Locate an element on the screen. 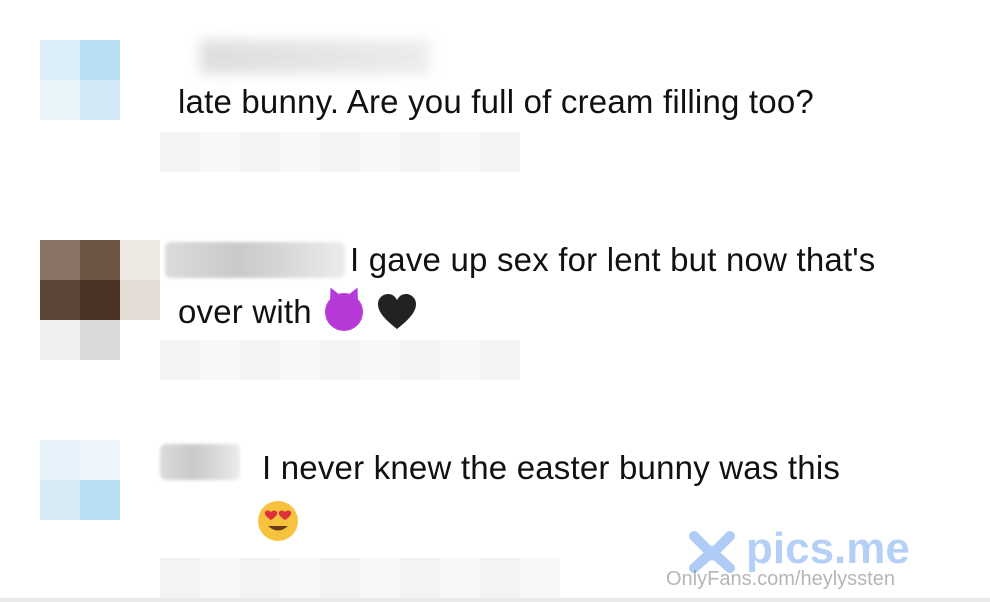 The height and width of the screenshot is (602, 990). watermark: pics.me OnlyFans.com/heylyssten is located at coordinates (821, 559).